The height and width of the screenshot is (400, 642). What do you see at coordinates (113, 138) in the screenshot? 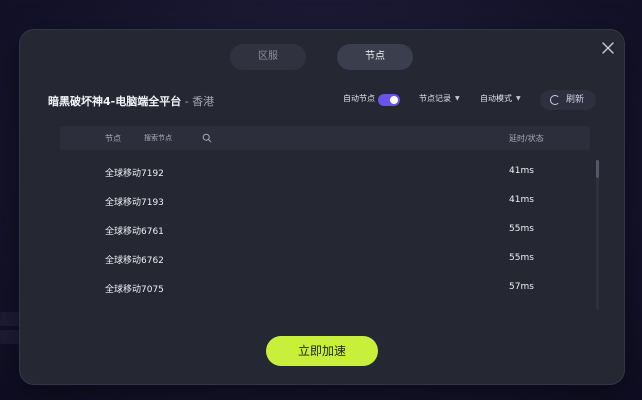
I see `column-node: 节点` at bounding box center [113, 138].